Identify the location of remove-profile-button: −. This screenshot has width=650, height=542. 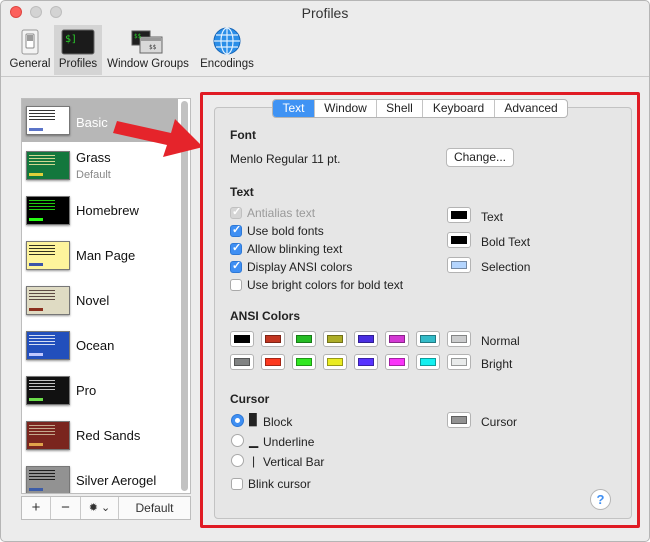
(66, 508).